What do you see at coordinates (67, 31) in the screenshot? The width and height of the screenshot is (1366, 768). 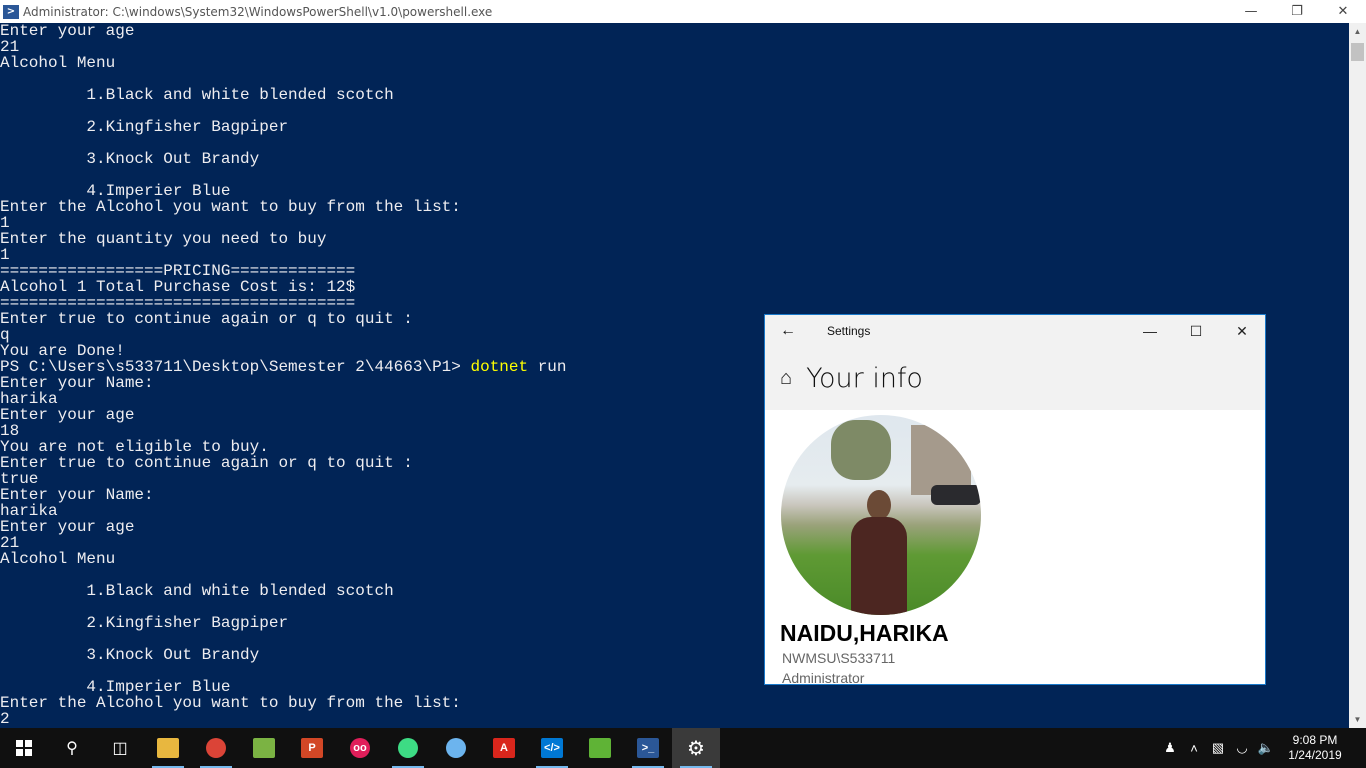 I see `console-line: Enter your age` at bounding box center [67, 31].